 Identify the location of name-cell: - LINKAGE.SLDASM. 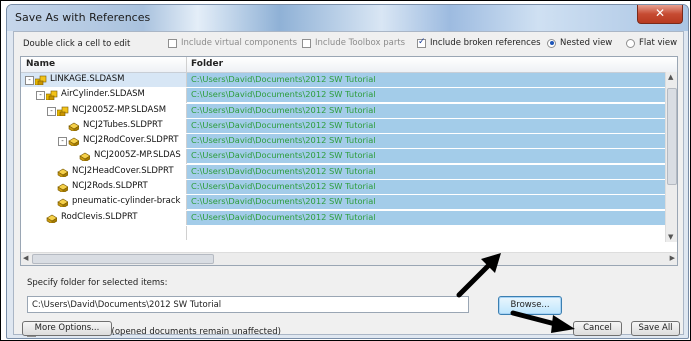
(103, 80).